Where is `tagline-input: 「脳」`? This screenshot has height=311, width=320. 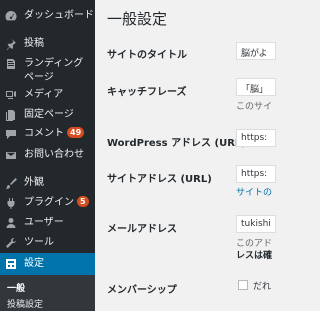
tagline-input: 「脳」 is located at coordinates (256, 87).